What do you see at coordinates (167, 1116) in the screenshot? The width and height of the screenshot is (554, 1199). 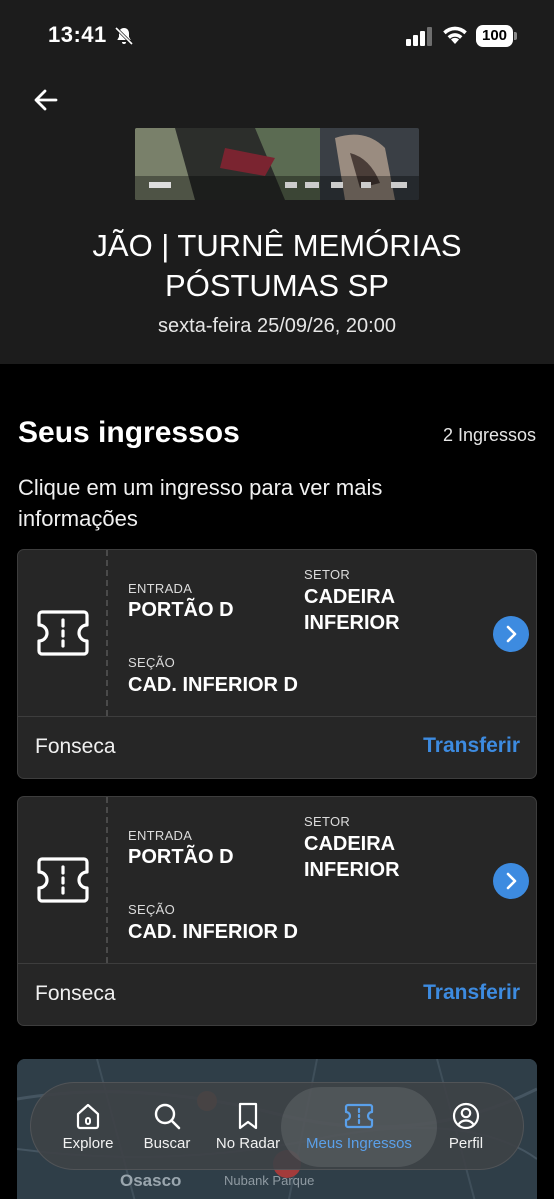 I see `search-icon` at bounding box center [167, 1116].